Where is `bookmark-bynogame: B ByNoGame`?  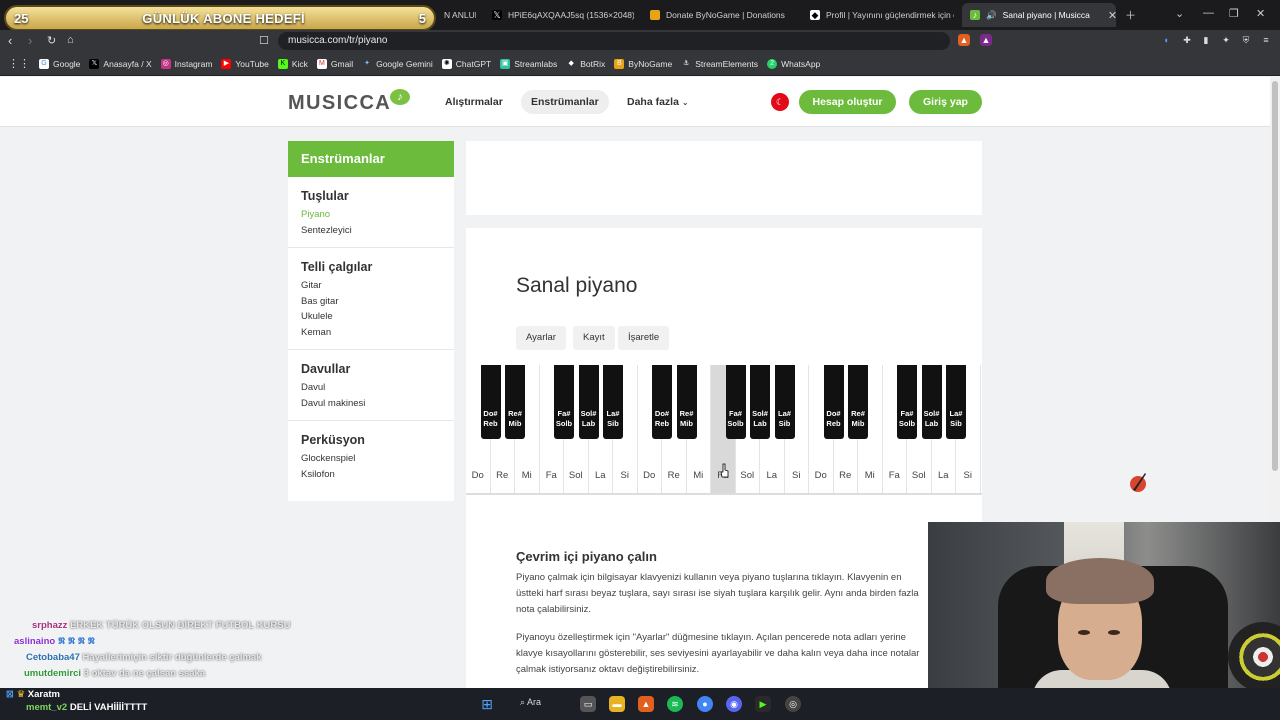 bookmark-bynogame: B ByNoGame is located at coordinates (643, 63).